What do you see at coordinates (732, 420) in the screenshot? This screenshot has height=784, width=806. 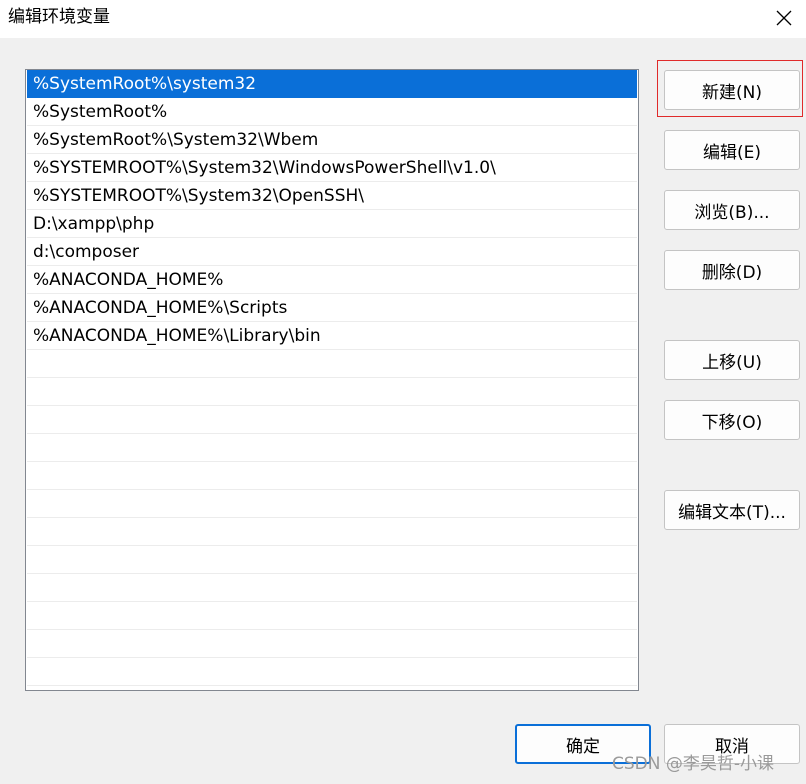 I see `move-down-button: 下移(O)` at bounding box center [732, 420].